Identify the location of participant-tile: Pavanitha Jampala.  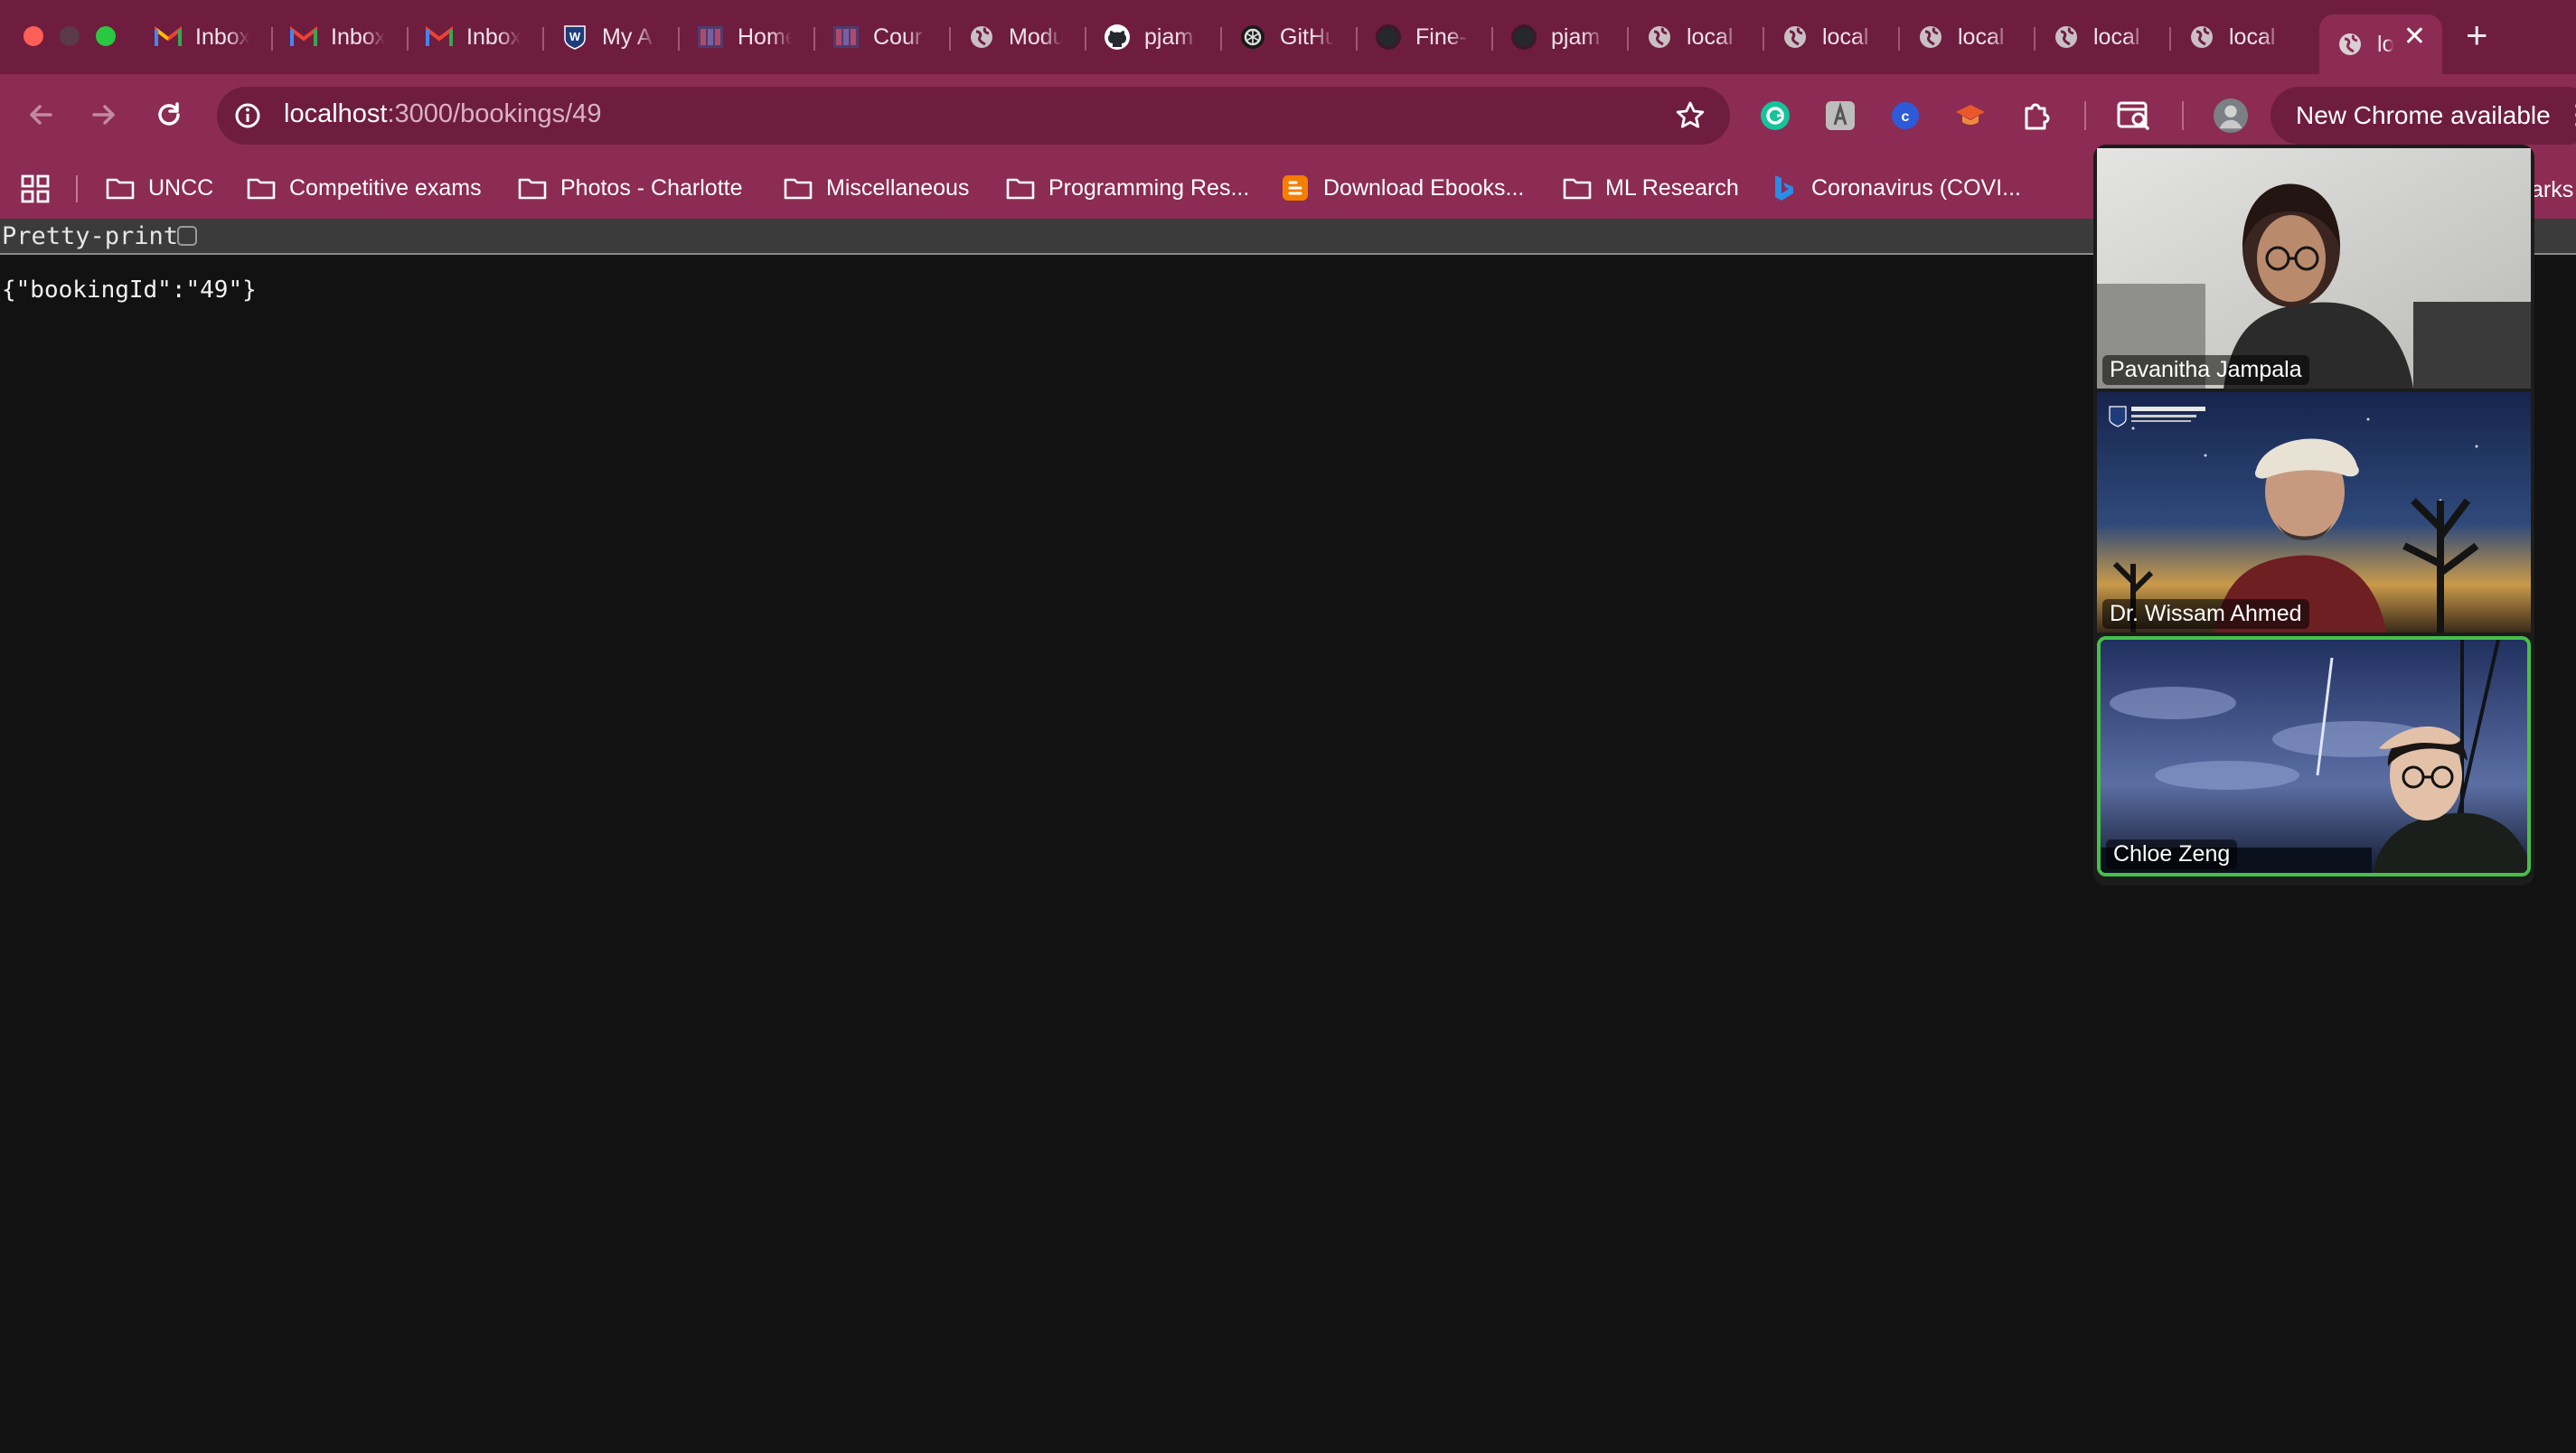
(2314, 268).